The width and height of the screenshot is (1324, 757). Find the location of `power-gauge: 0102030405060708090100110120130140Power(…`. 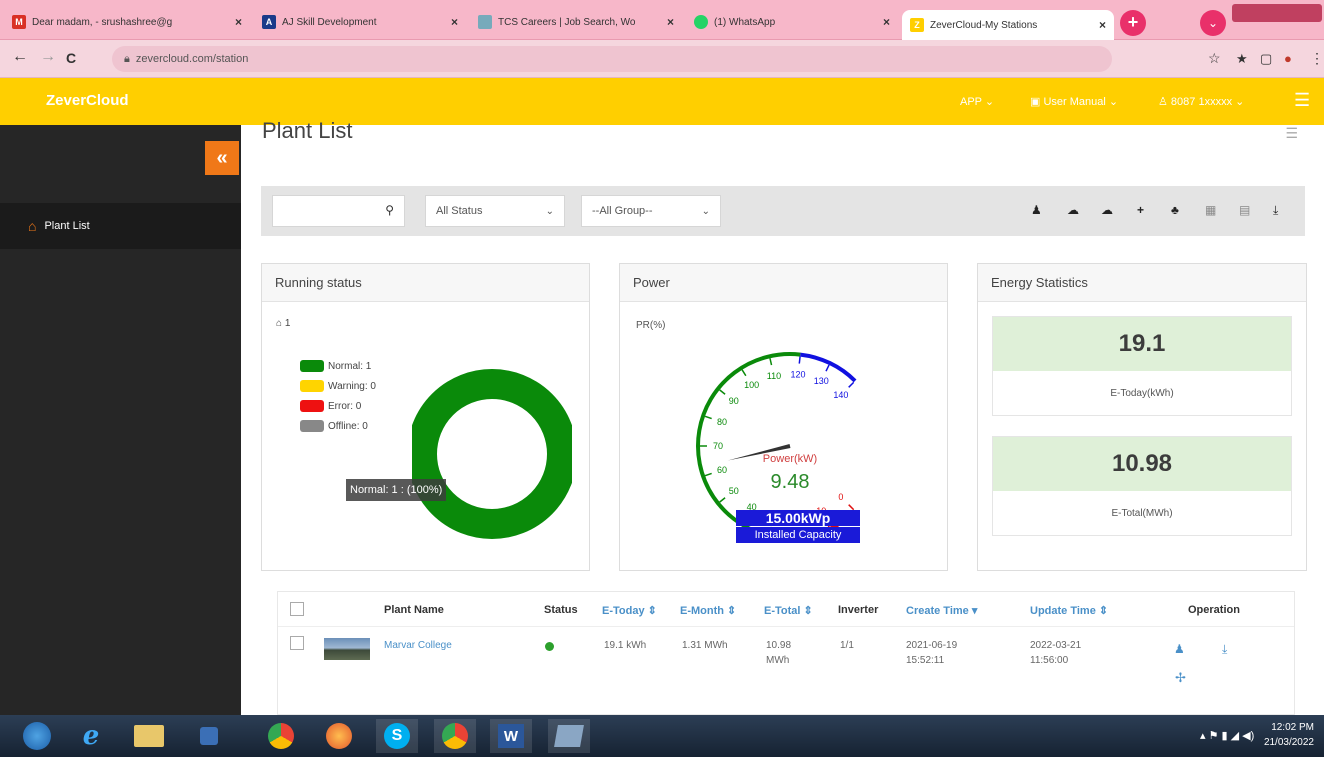

power-gauge: 0102030405060708090100110120130140Power(… is located at coordinates (776, 444).